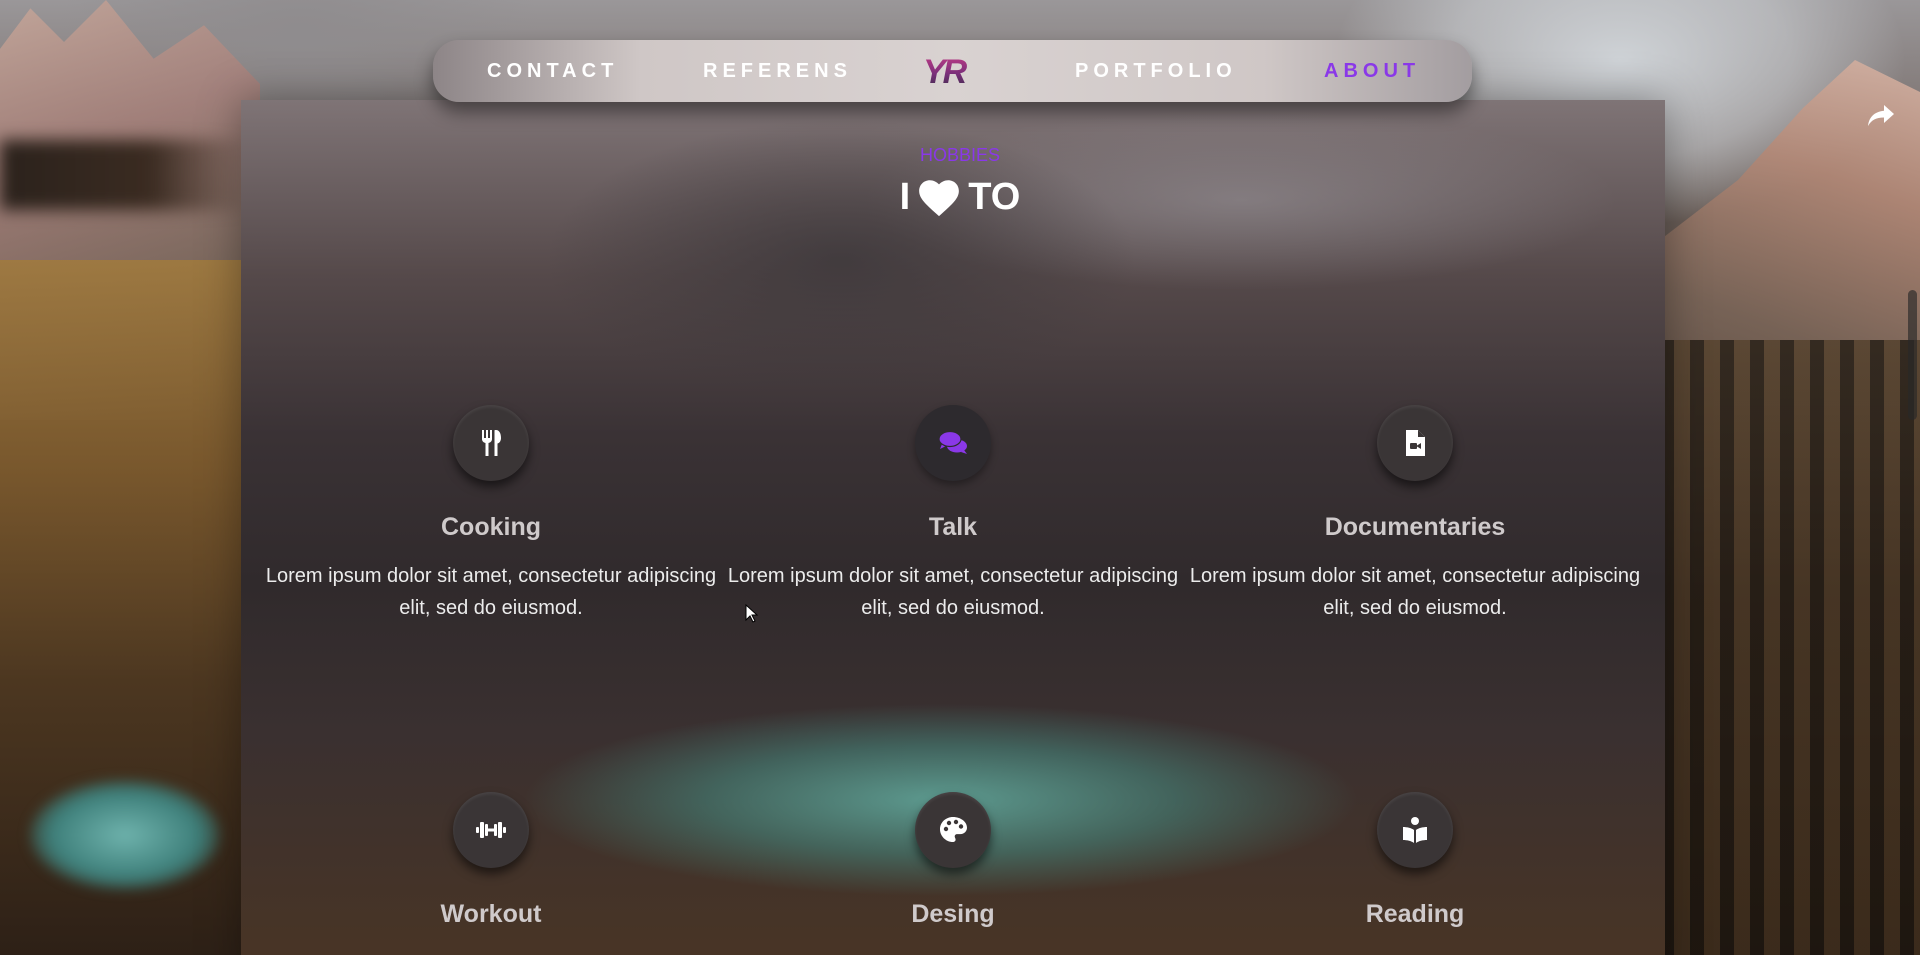 Image resolution: width=1920 pixels, height=955 pixels. What do you see at coordinates (1881, 115) in the screenshot?
I see `share-icon` at bounding box center [1881, 115].